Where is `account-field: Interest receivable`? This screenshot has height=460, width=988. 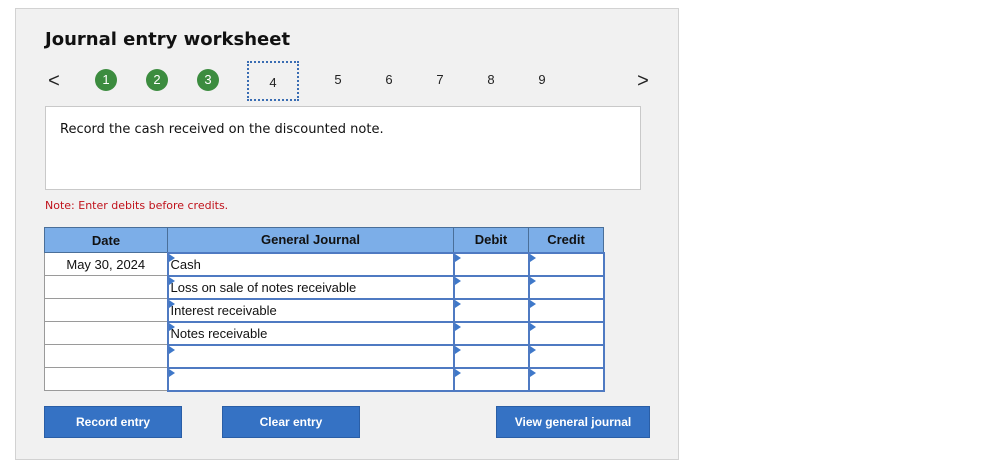 account-field: Interest receivable is located at coordinates (310, 310).